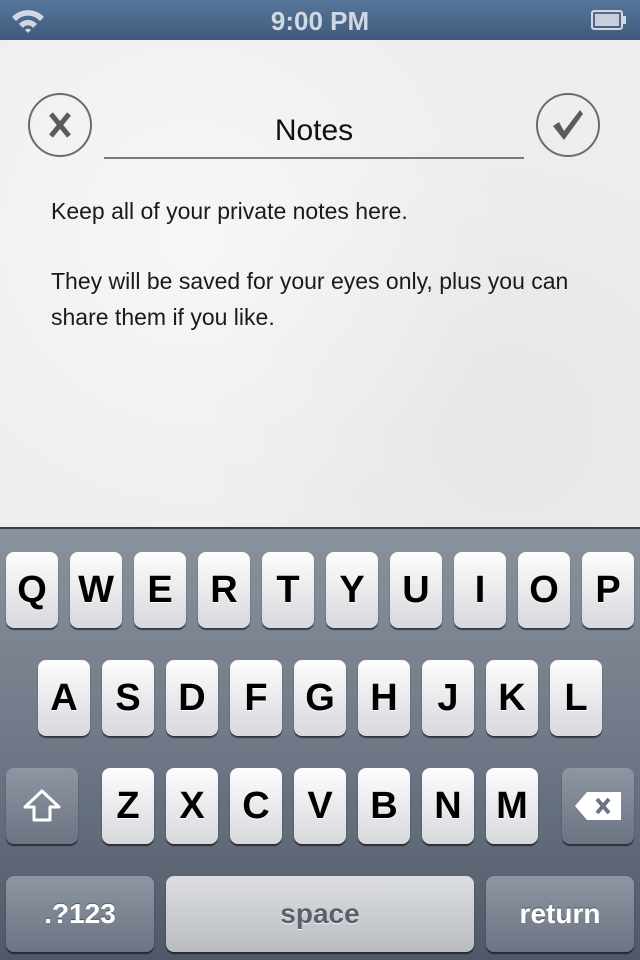 This screenshot has width=640, height=960. I want to click on battery-icon, so click(608, 20).